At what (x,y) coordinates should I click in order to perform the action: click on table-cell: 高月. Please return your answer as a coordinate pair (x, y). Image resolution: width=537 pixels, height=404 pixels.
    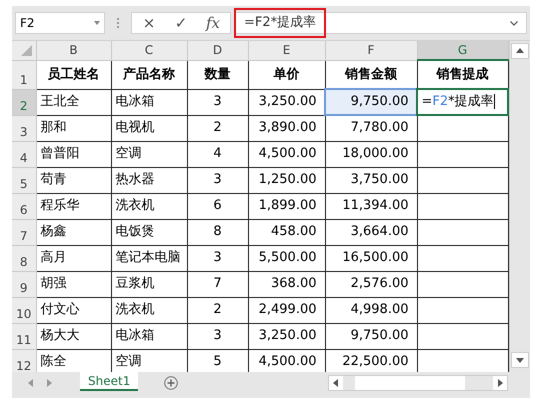
    Looking at the image, I should click on (73, 258).